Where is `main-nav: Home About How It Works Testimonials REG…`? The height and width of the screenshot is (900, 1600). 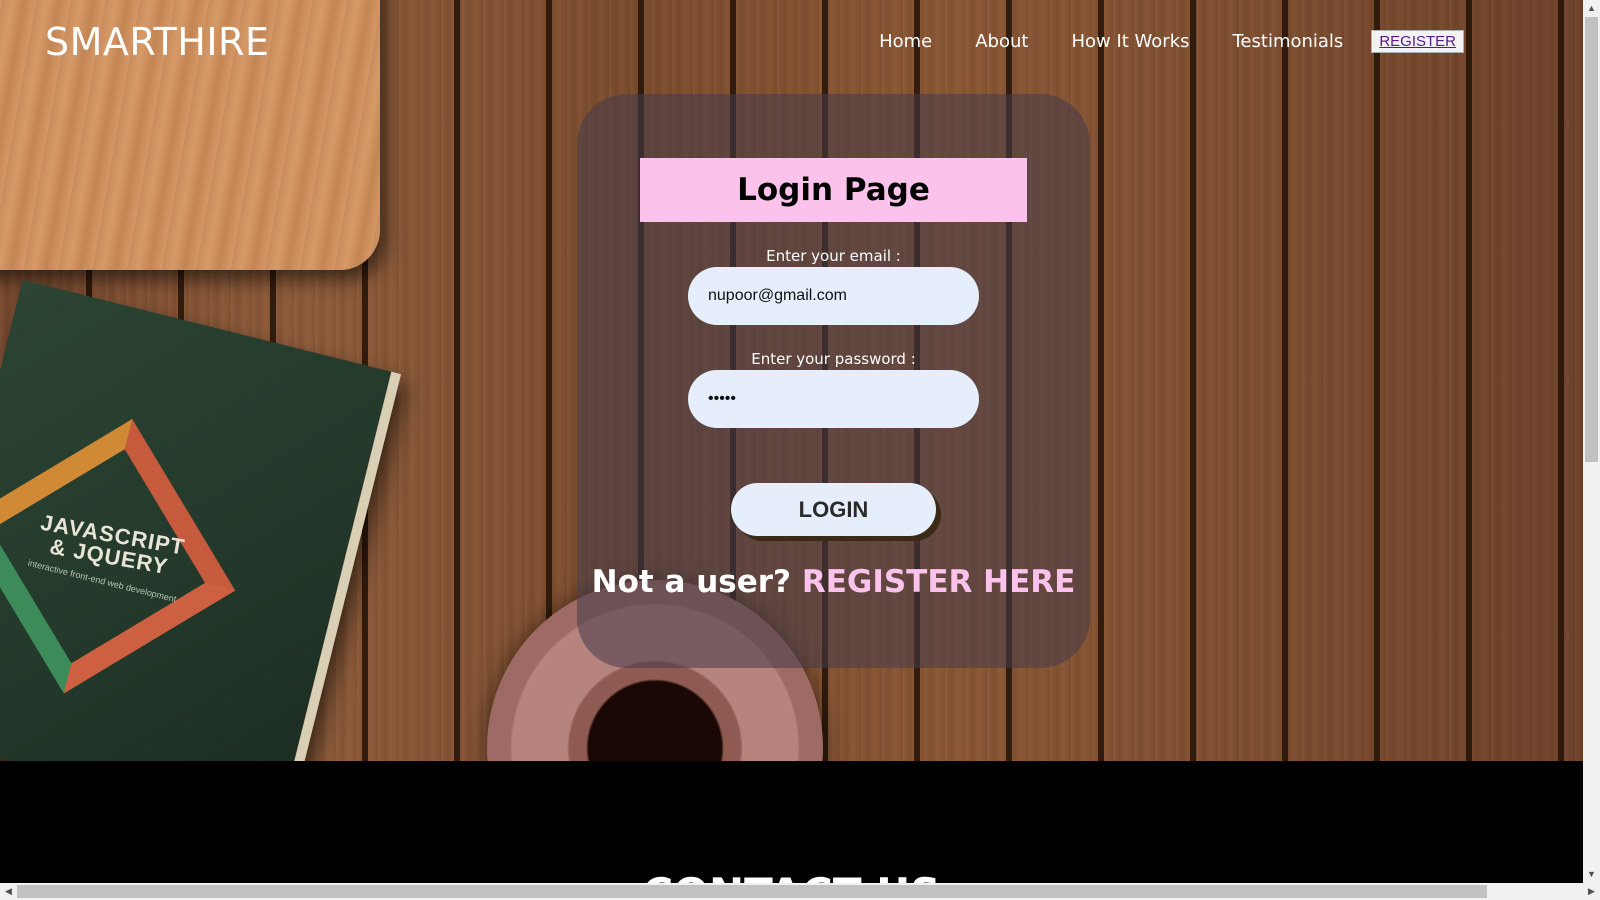
main-nav: Home About How It Works Testimonials REG… is located at coordinates (1150, 41).